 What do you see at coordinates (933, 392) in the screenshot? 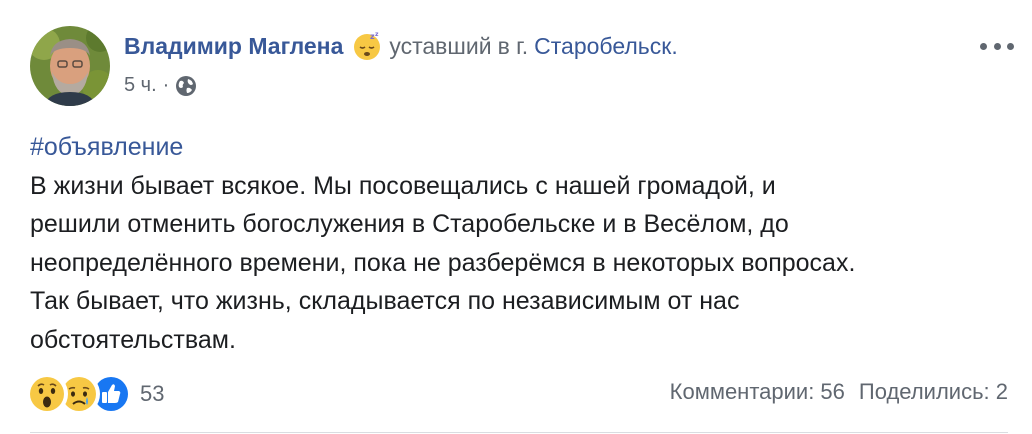
I see `shares-count-link: Поделились: 2` at bounding box center [933, 392].